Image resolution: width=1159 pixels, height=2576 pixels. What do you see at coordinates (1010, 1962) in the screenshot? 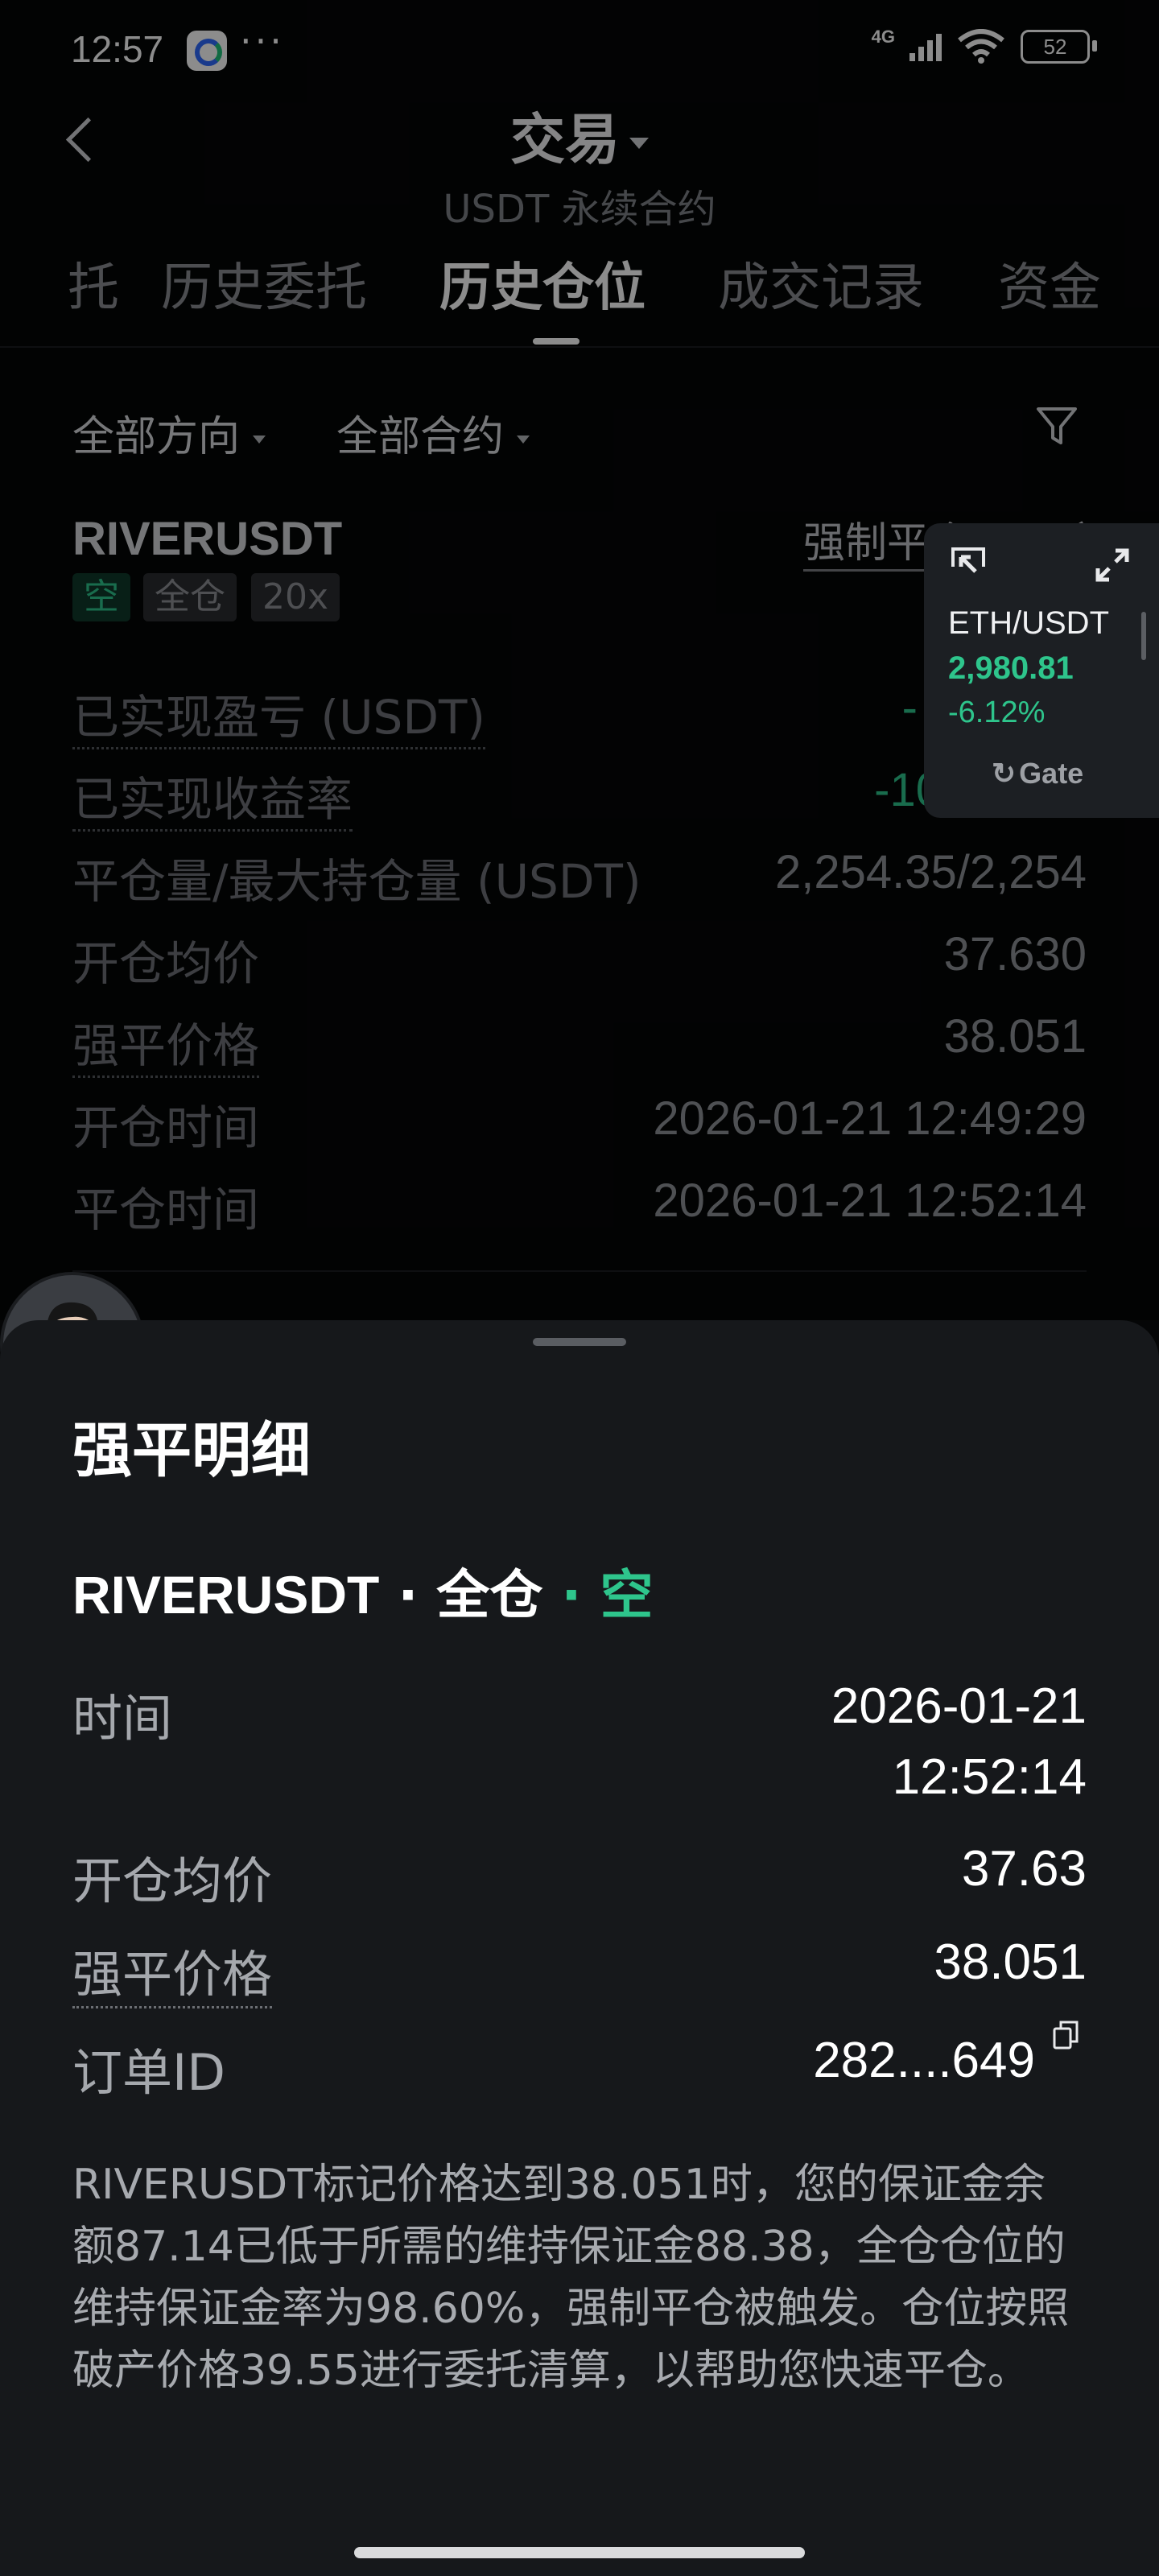
I see `sheet-liq-price-value: 38.051` at bounding box center [1010, 1962].